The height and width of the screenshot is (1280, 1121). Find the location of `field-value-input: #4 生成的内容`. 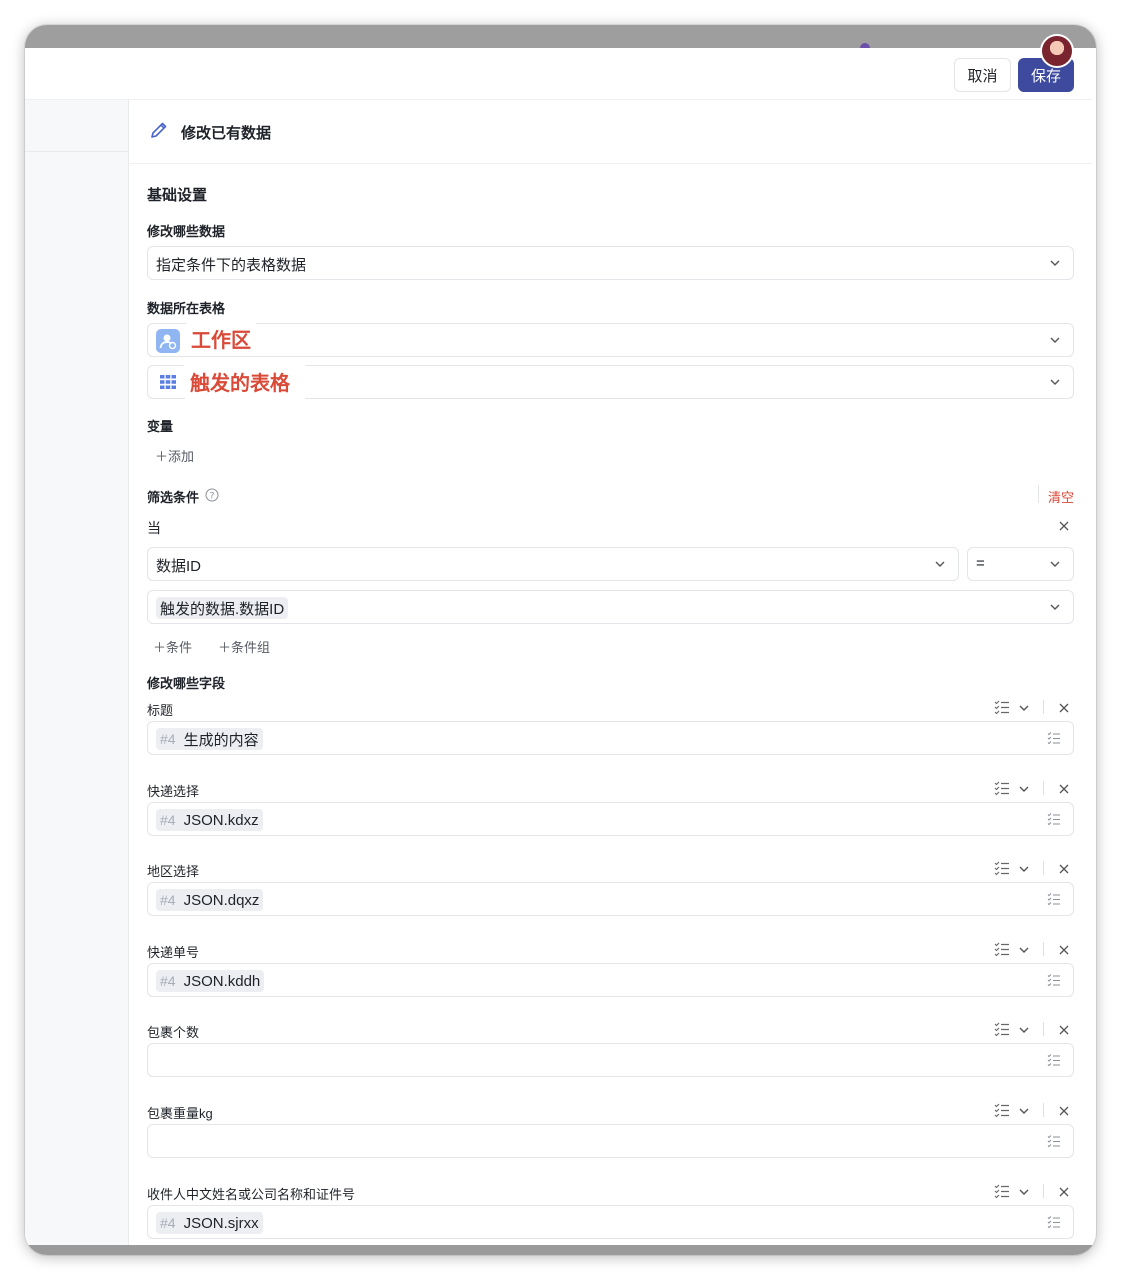

field-value-input: #4 生成的内容 is located at coordinates (610, 738).